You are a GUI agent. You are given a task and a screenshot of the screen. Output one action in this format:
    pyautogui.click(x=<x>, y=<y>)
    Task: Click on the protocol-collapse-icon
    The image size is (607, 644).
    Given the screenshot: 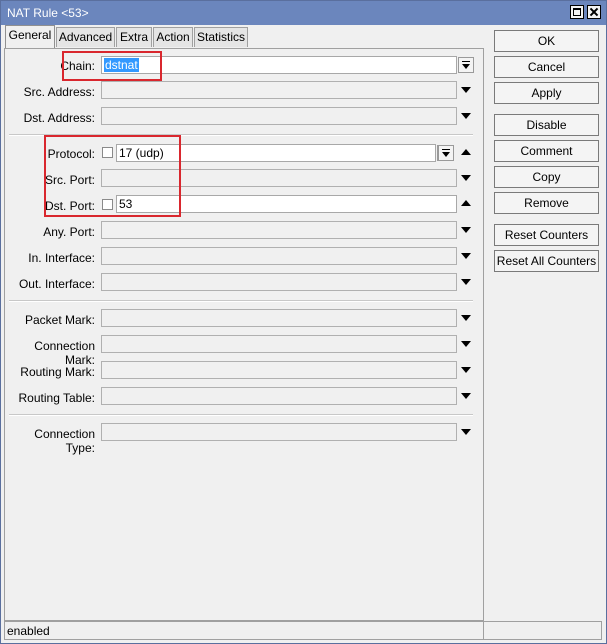 What is the action you would take?
    pyautogui.click(x=466, y=152)
    